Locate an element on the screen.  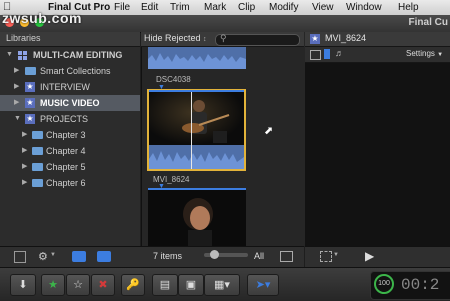
menu-help: Help is located at coordinates (408, 7).